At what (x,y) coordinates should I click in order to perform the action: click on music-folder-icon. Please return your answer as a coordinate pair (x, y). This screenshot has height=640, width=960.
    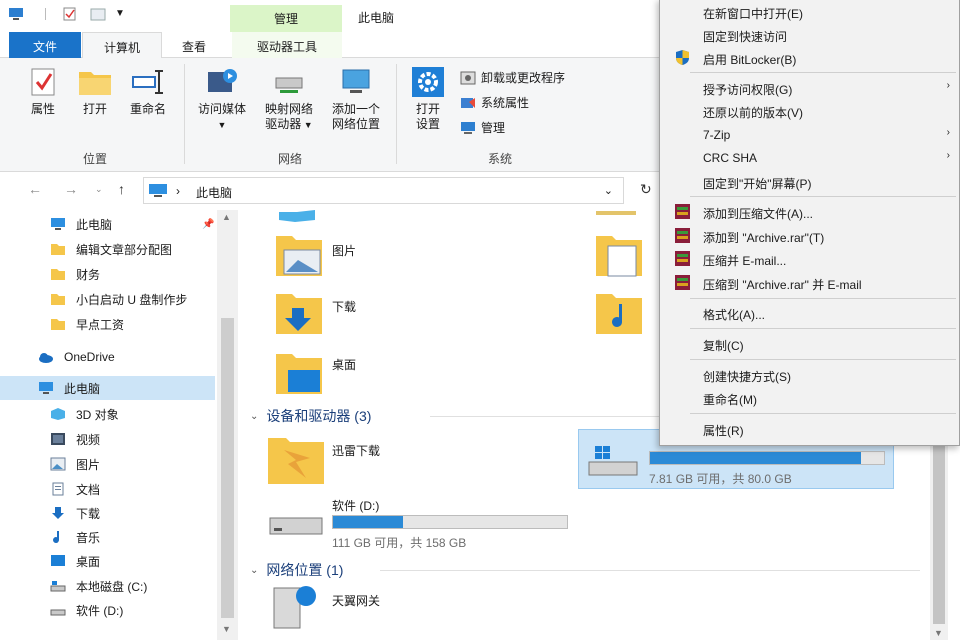
    Looking at the image, I should click on (619, 313).